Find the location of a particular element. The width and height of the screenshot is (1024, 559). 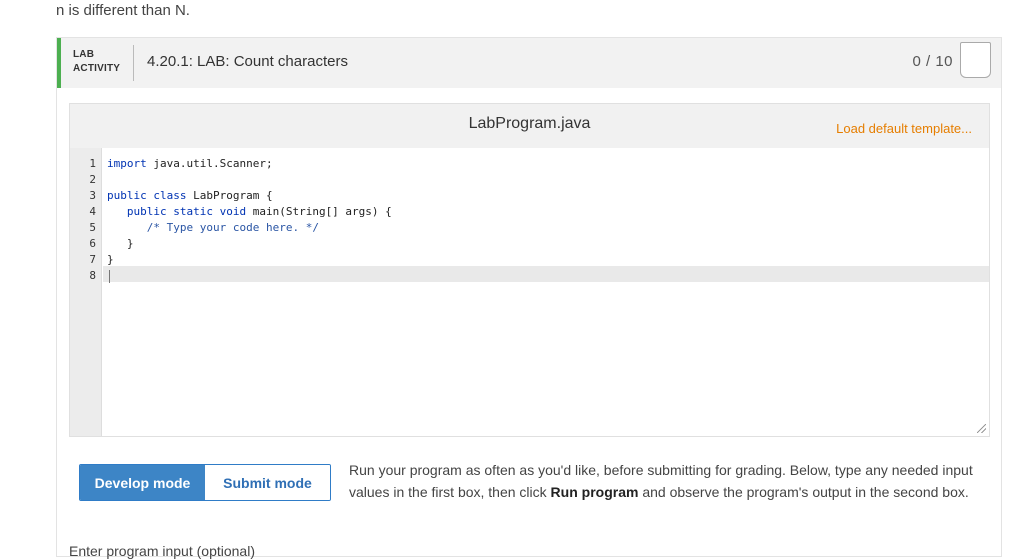

code-line-4: public static void main(String[] args) { is located at coordinates (548, 212).